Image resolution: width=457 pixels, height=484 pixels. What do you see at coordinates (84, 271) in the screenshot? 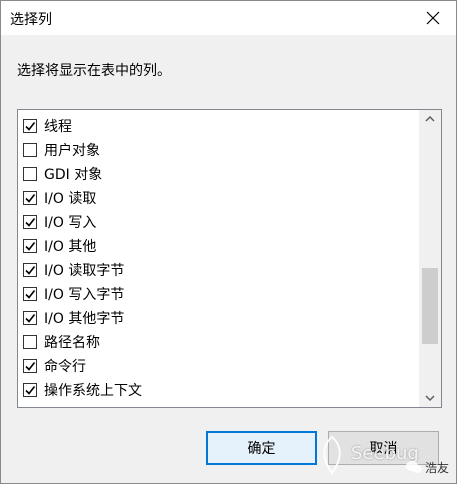
I see `column-label: I/O 读取字节` at bounding box center [84, 271].